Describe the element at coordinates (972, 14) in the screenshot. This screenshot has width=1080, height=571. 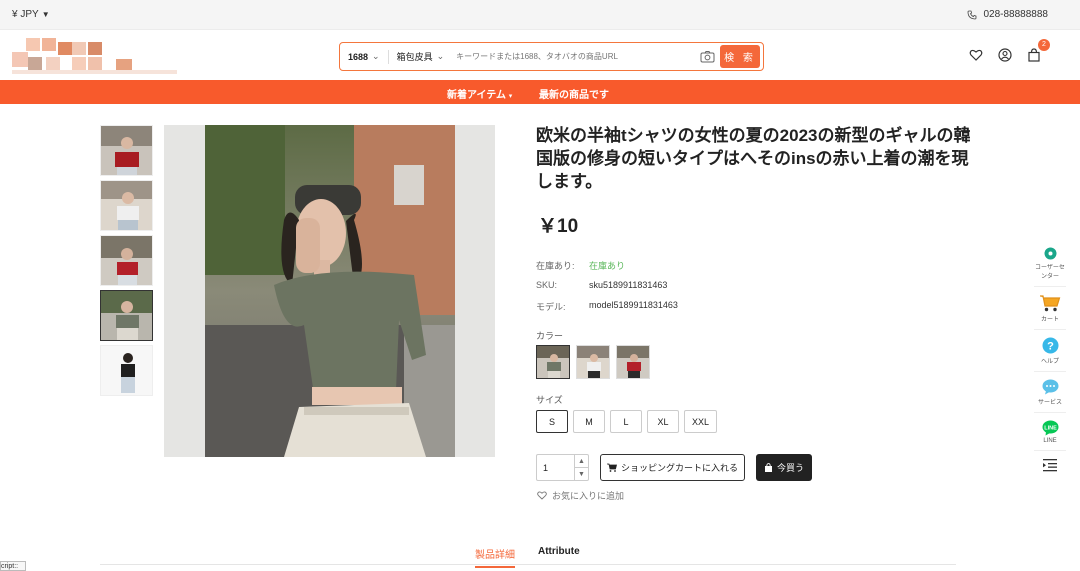
I see `phone-icon` at that location.